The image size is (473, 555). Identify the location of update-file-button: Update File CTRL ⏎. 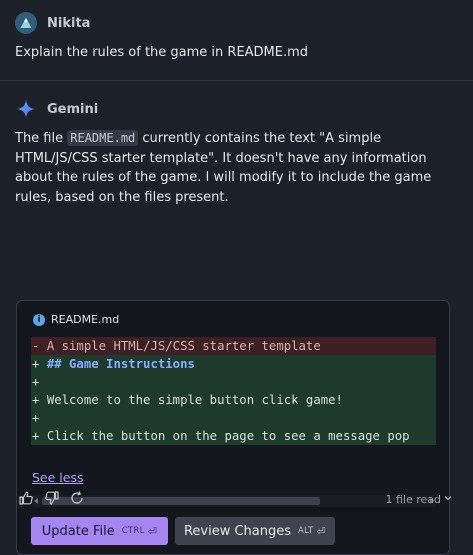
(99, 531).